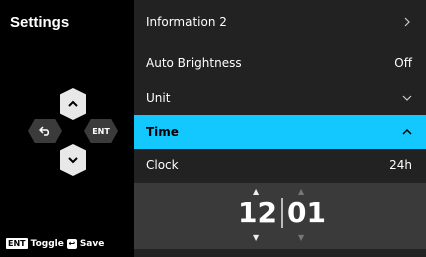 Image resolution: width=426 pixels, height=257 pixels. Describe the element at coordinates (403, 63) in the screenshot. I see `row-value: Off` at that location.